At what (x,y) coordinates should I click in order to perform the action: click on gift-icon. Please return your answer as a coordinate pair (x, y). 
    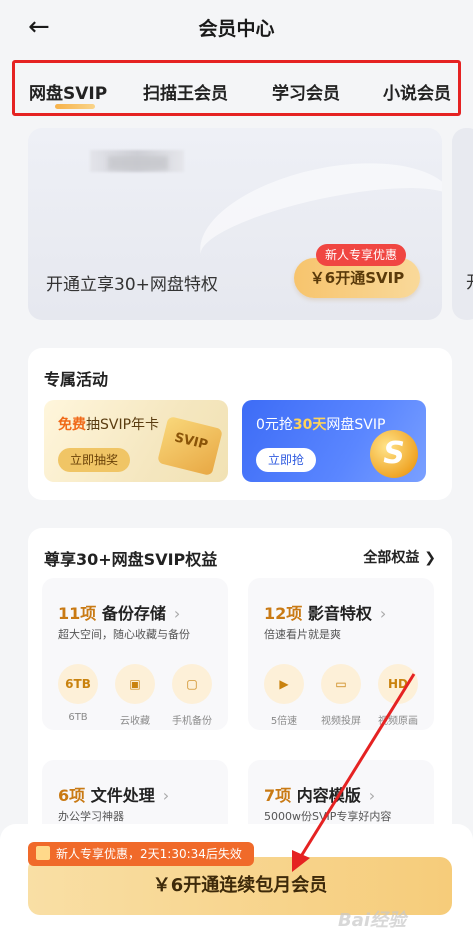
    Looking at the image, I should click on (43, 853).